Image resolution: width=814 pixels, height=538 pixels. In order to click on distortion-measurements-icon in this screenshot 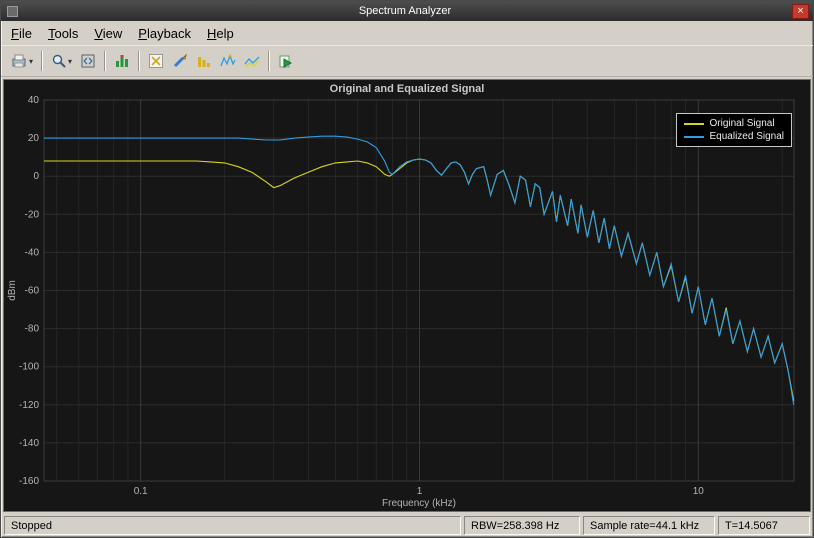, I will do `click(180, 60)`.